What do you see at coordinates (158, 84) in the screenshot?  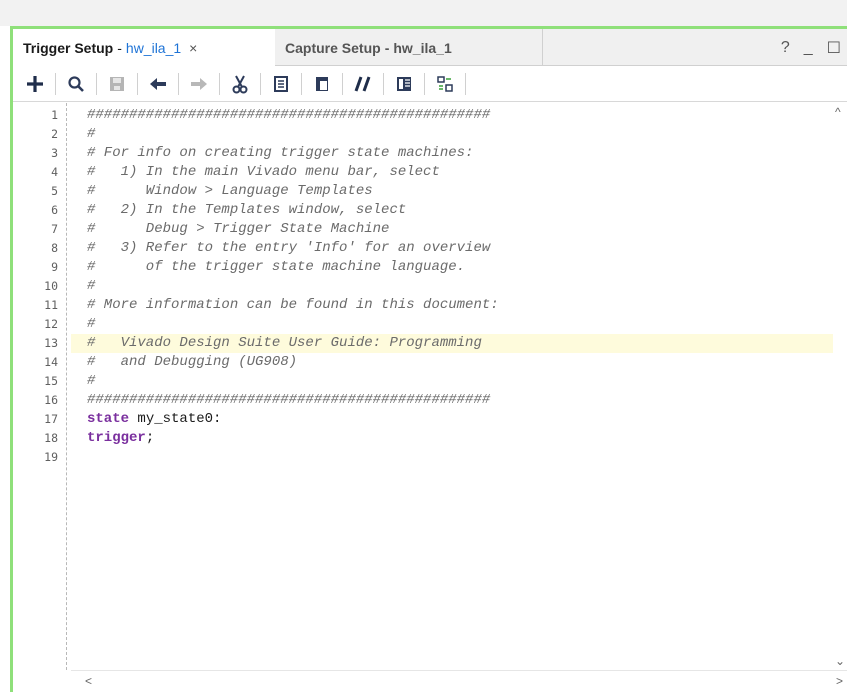 I see `undo-icon` at bounding box center [158, 84].